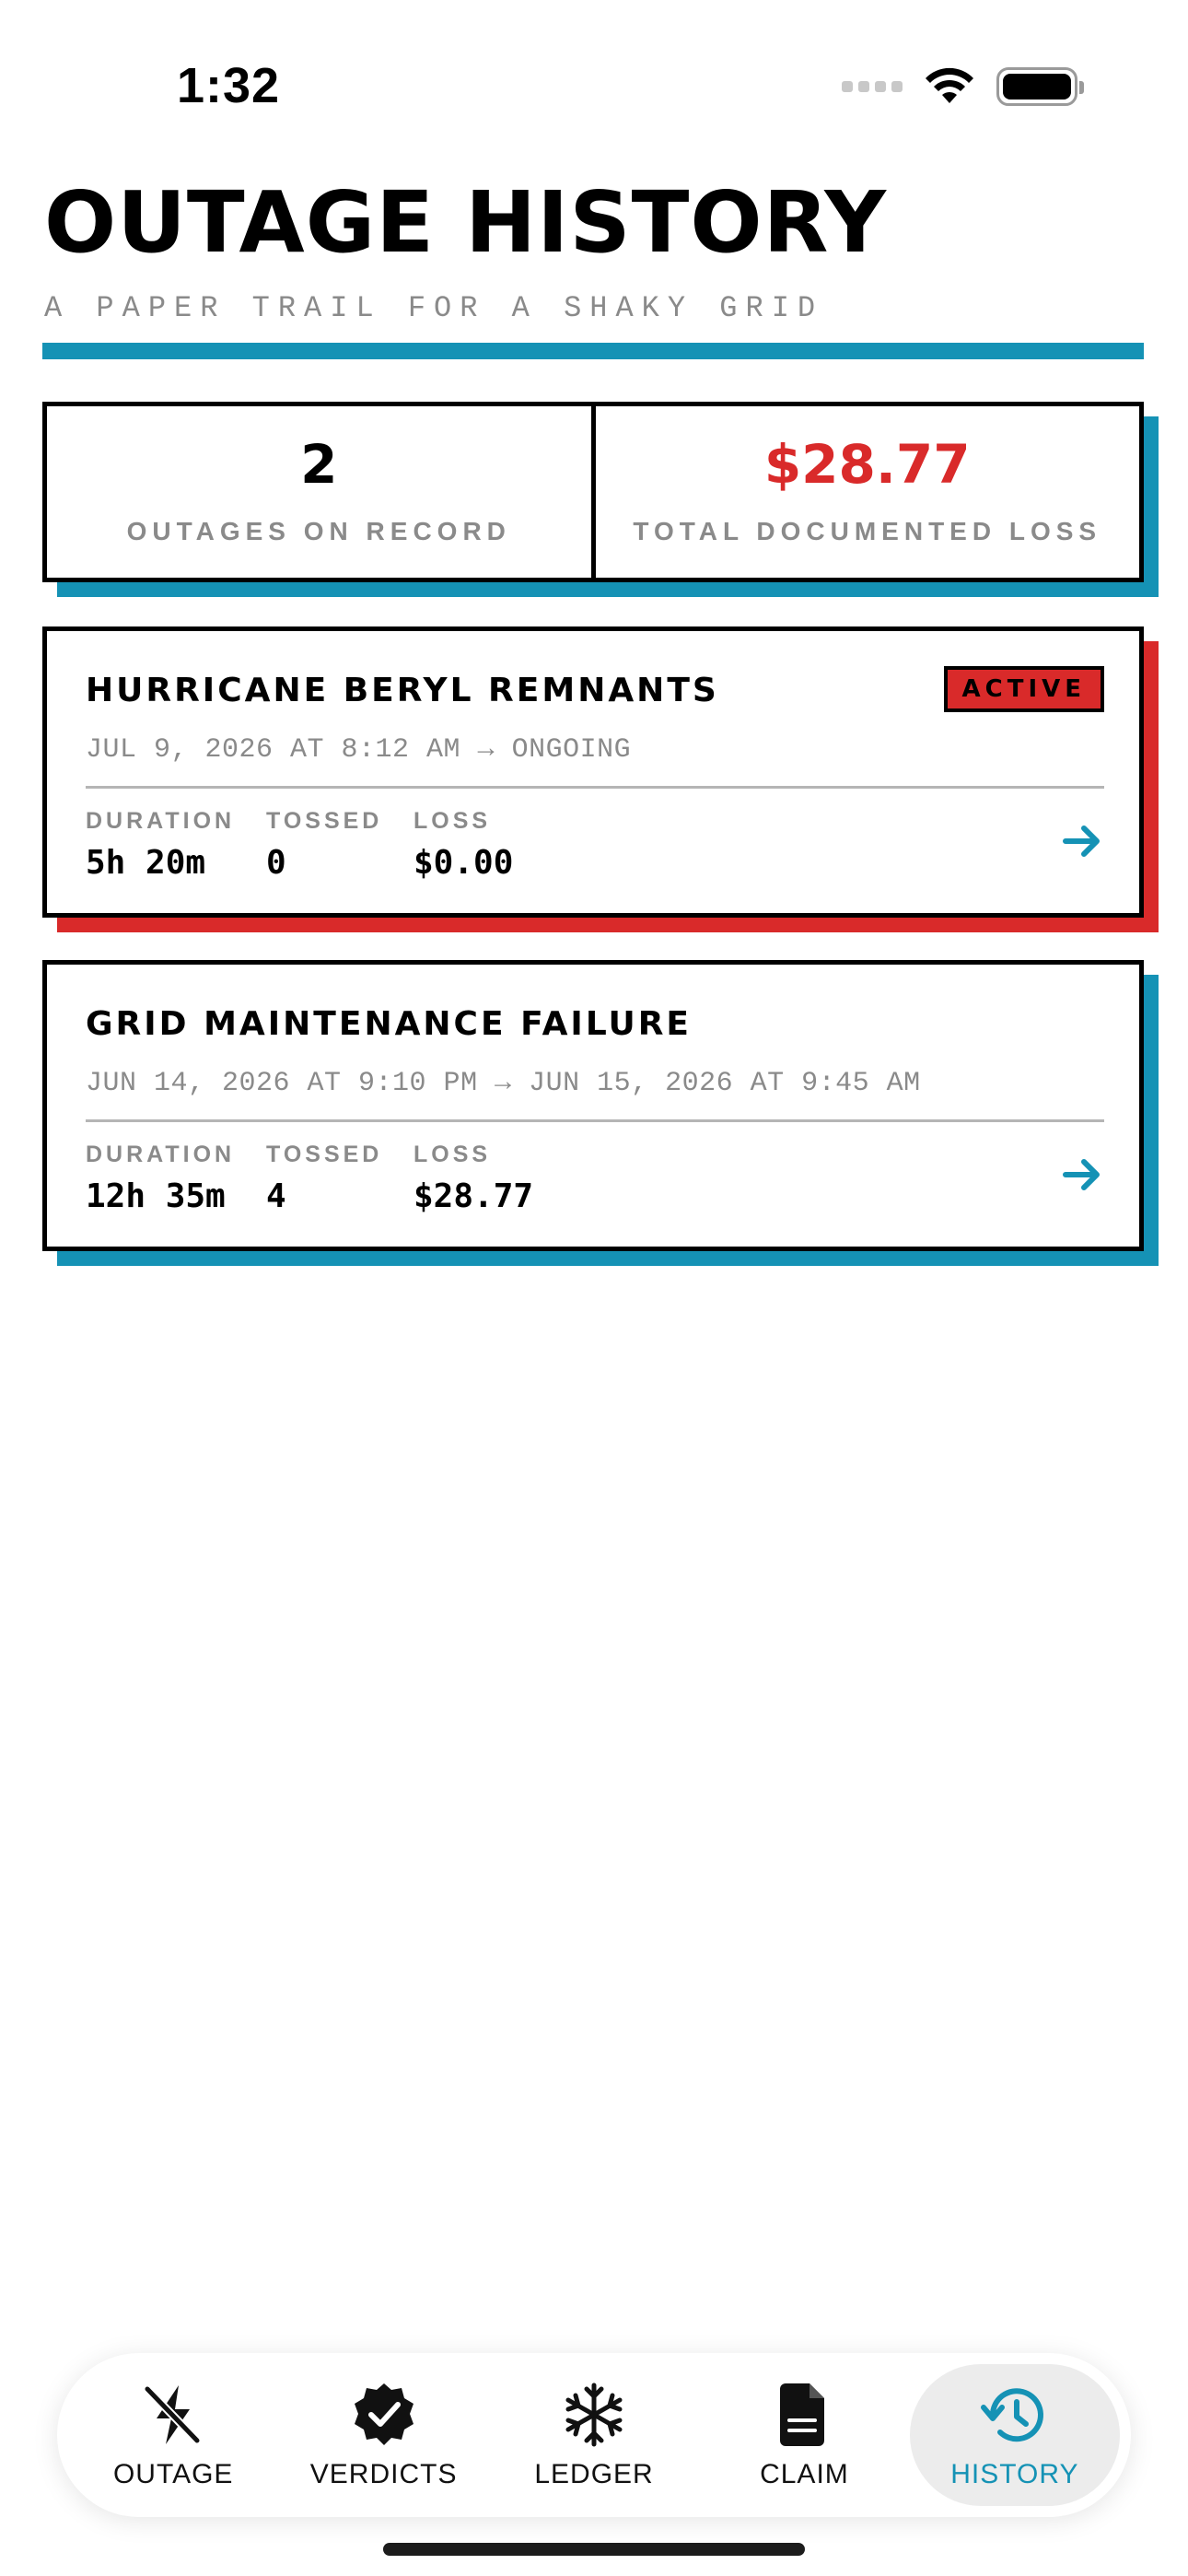  I want to click on duration-metric: DURATION 5h 20m, so click(160, 845).